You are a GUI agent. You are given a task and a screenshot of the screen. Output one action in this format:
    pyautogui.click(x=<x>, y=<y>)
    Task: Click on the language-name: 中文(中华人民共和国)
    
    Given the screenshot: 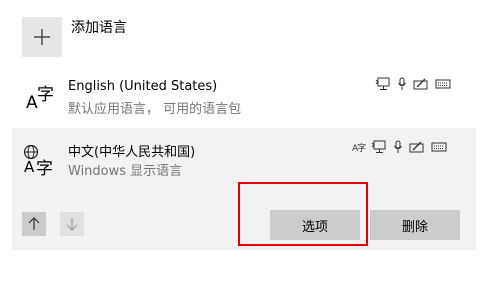 What is the action you would take?
    pyautogui.click(x=132, y=152)
    